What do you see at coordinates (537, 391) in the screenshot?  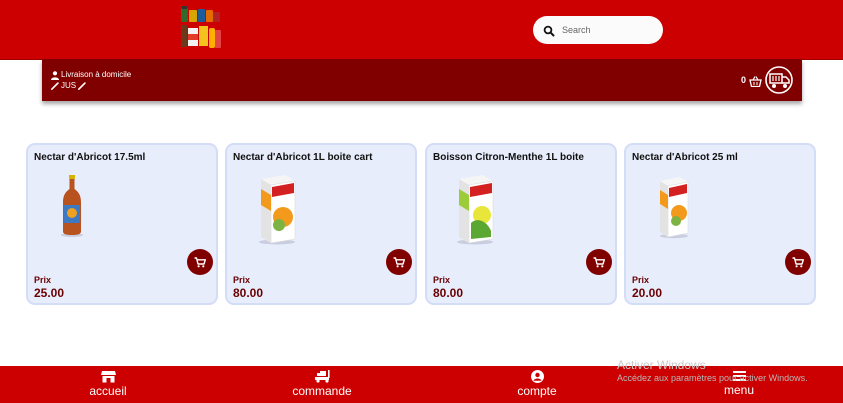 I see `nav-label: compte` at bounding box center [537, 391].